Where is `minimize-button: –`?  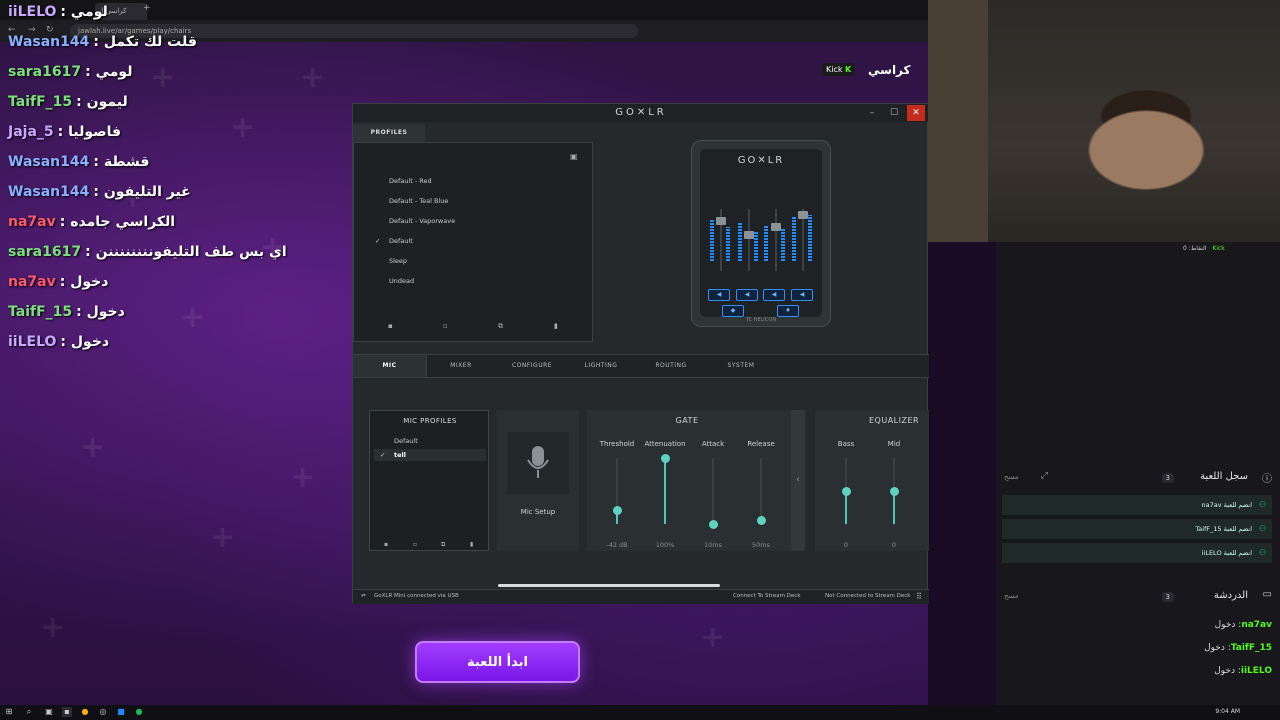 minimize-button: – is located at coordinates (872, 113).